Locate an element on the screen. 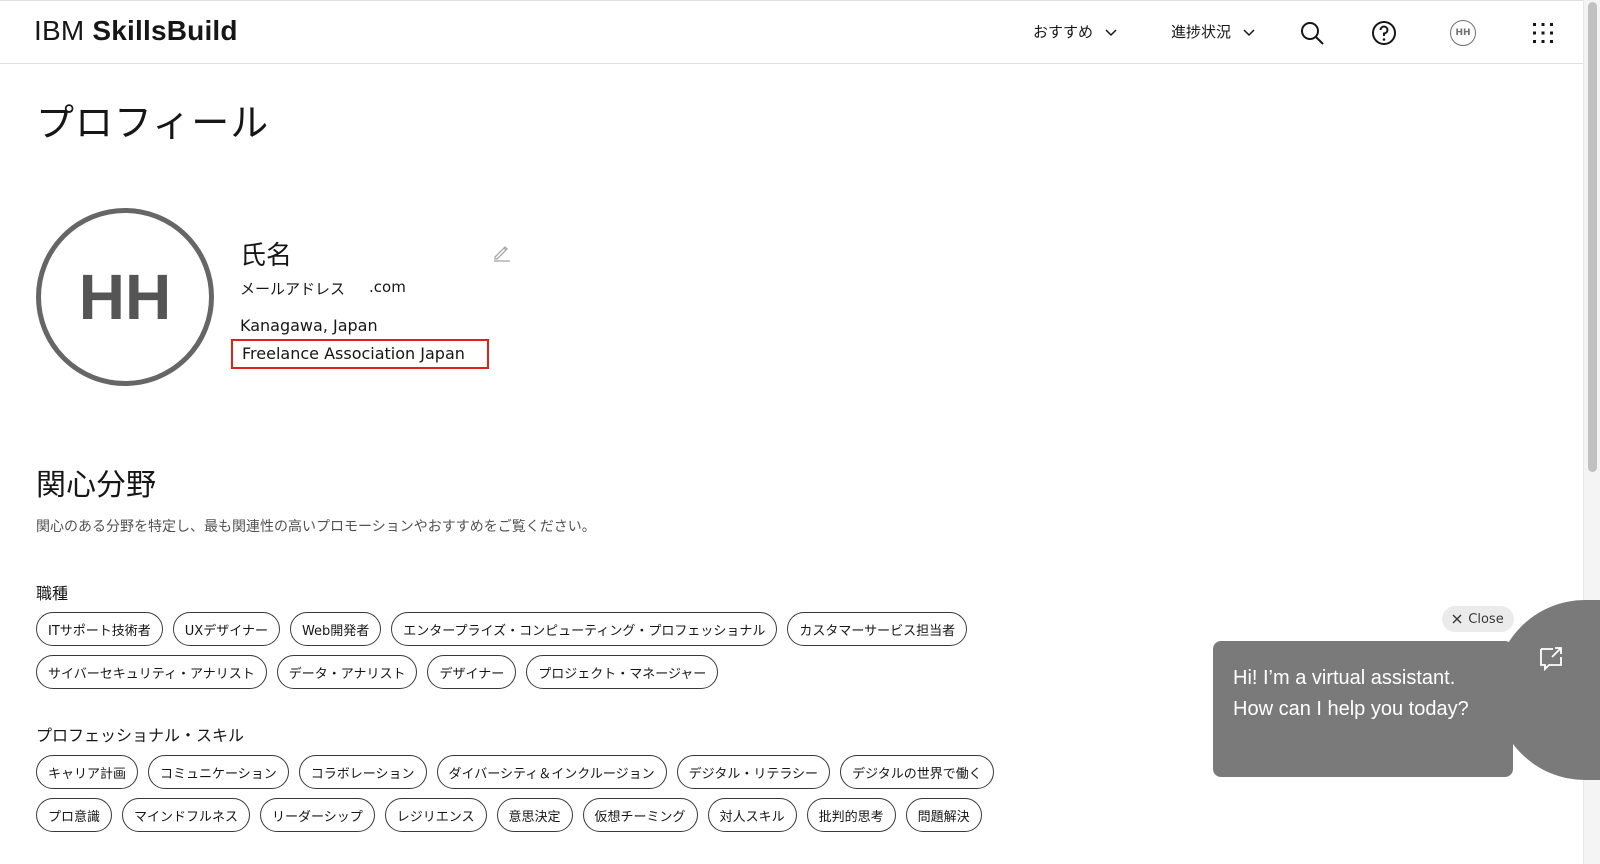  tag-skill: 仮想チーミング is located at coordinates (640, 815).